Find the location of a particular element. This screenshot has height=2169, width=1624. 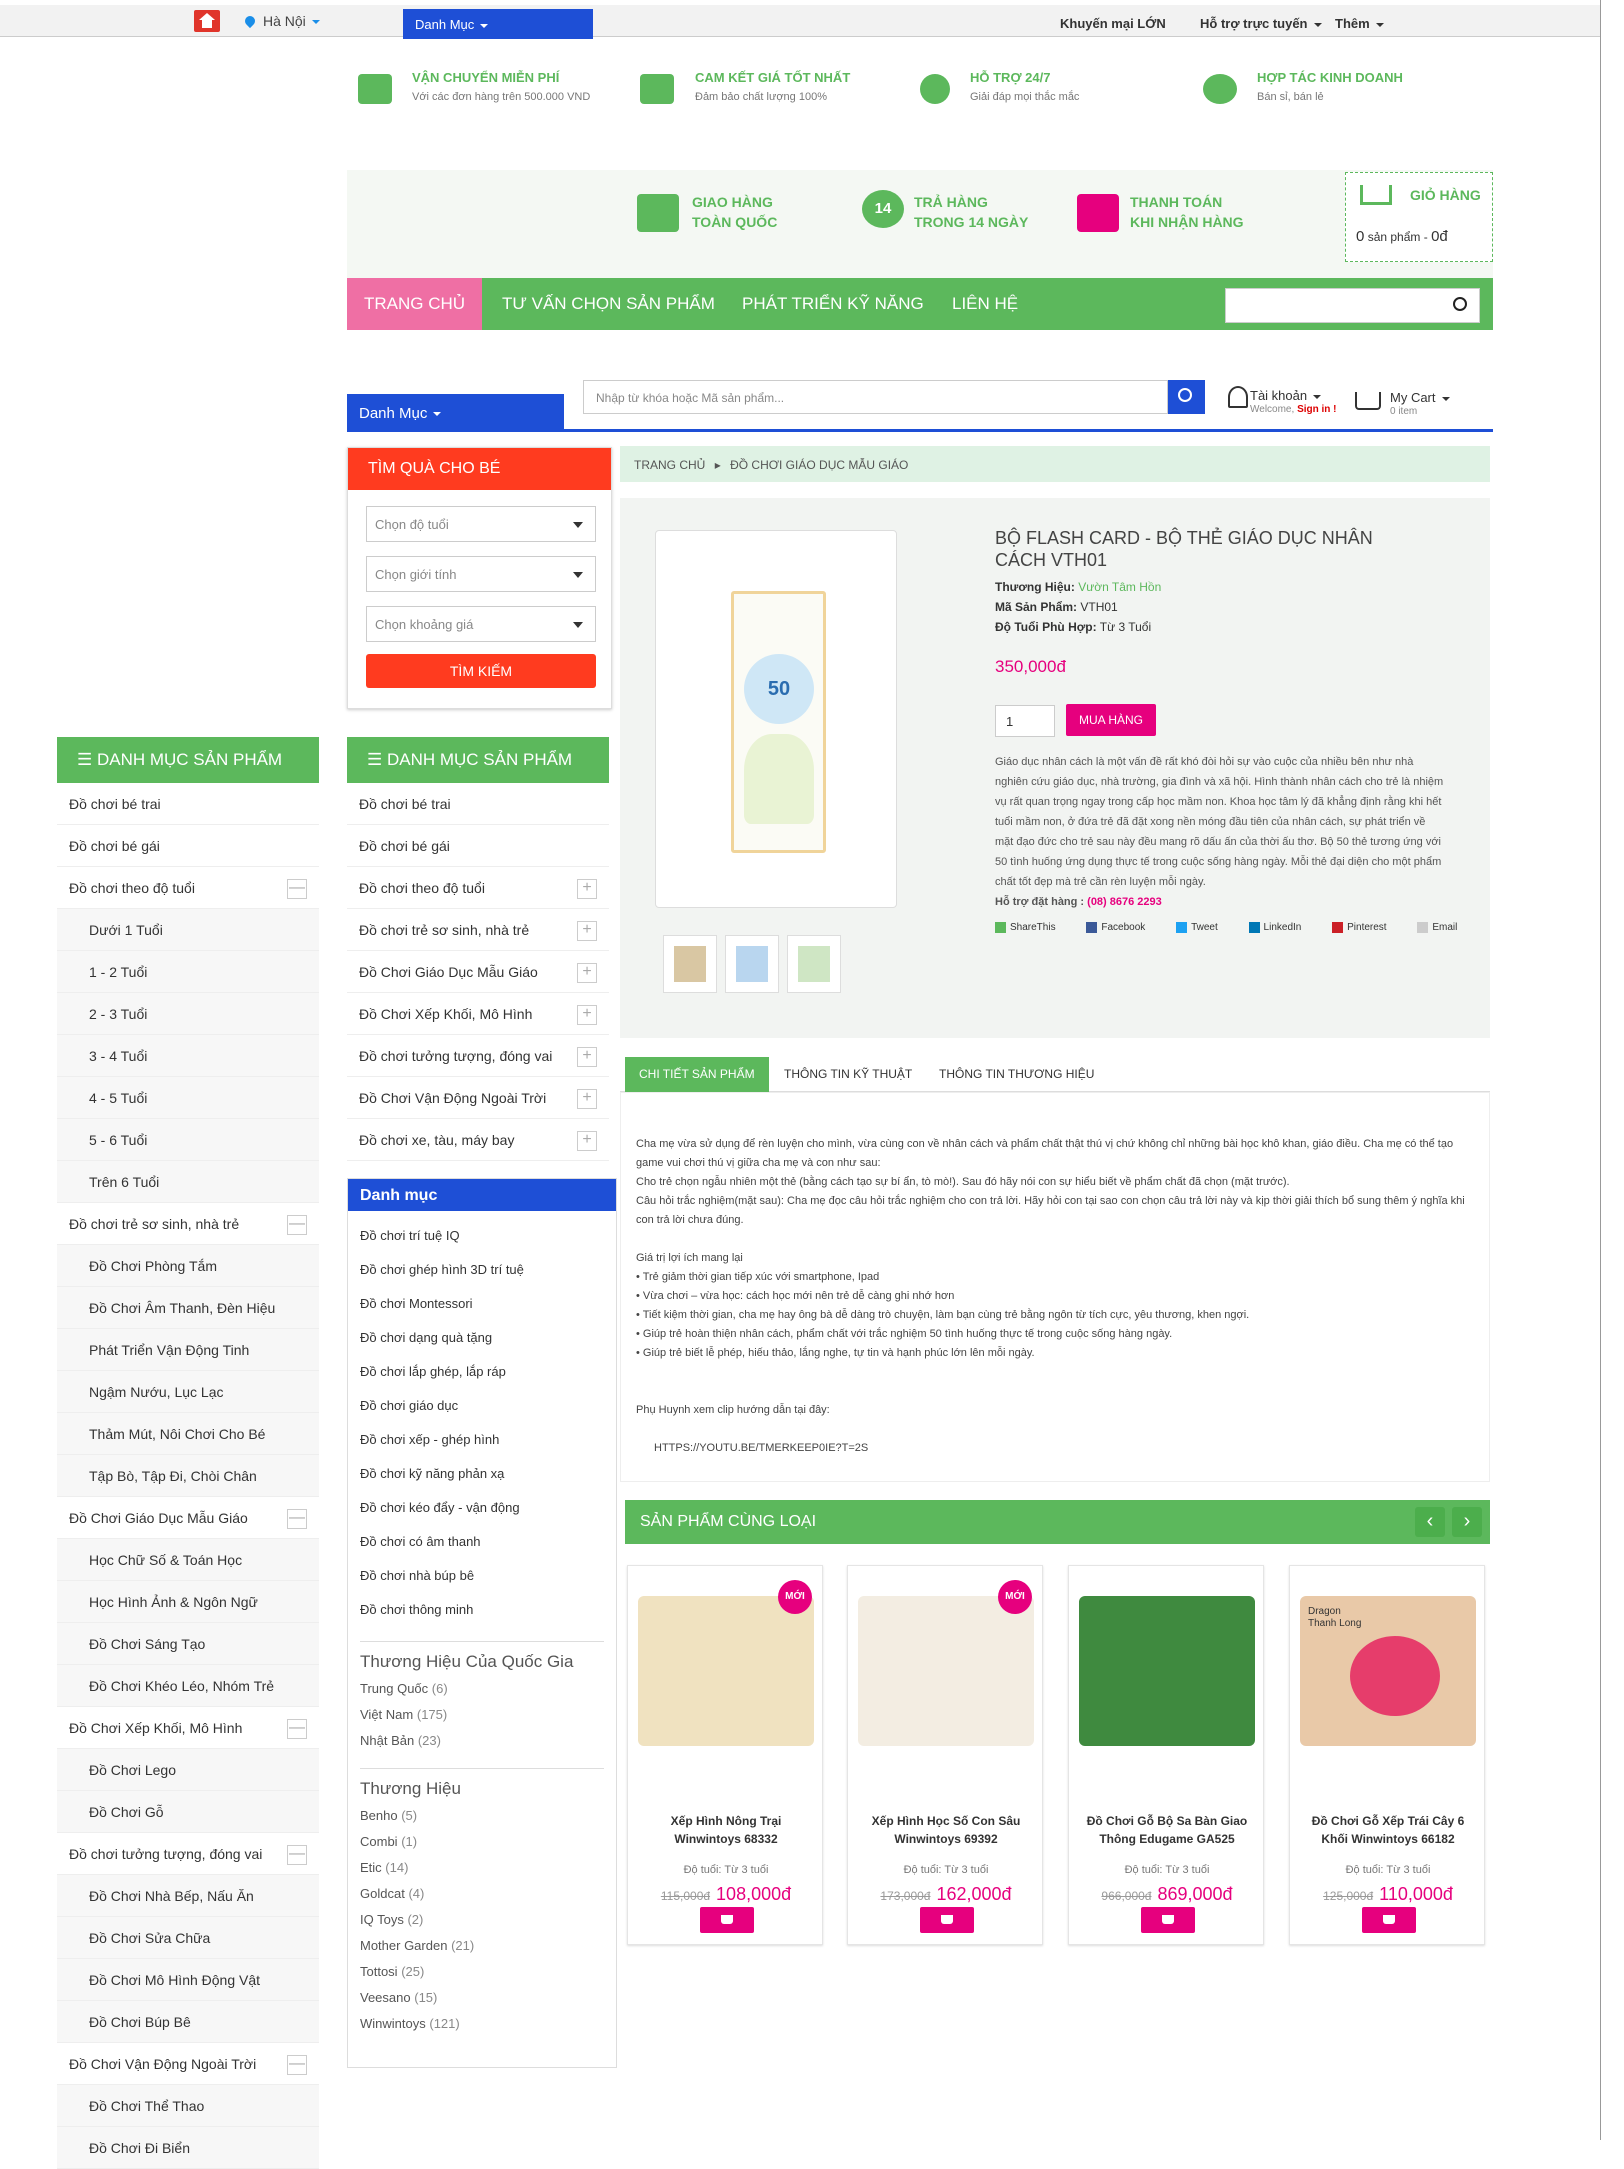

category-item: 3 - 4 Tuổi is located at coordinates (188, 1056).